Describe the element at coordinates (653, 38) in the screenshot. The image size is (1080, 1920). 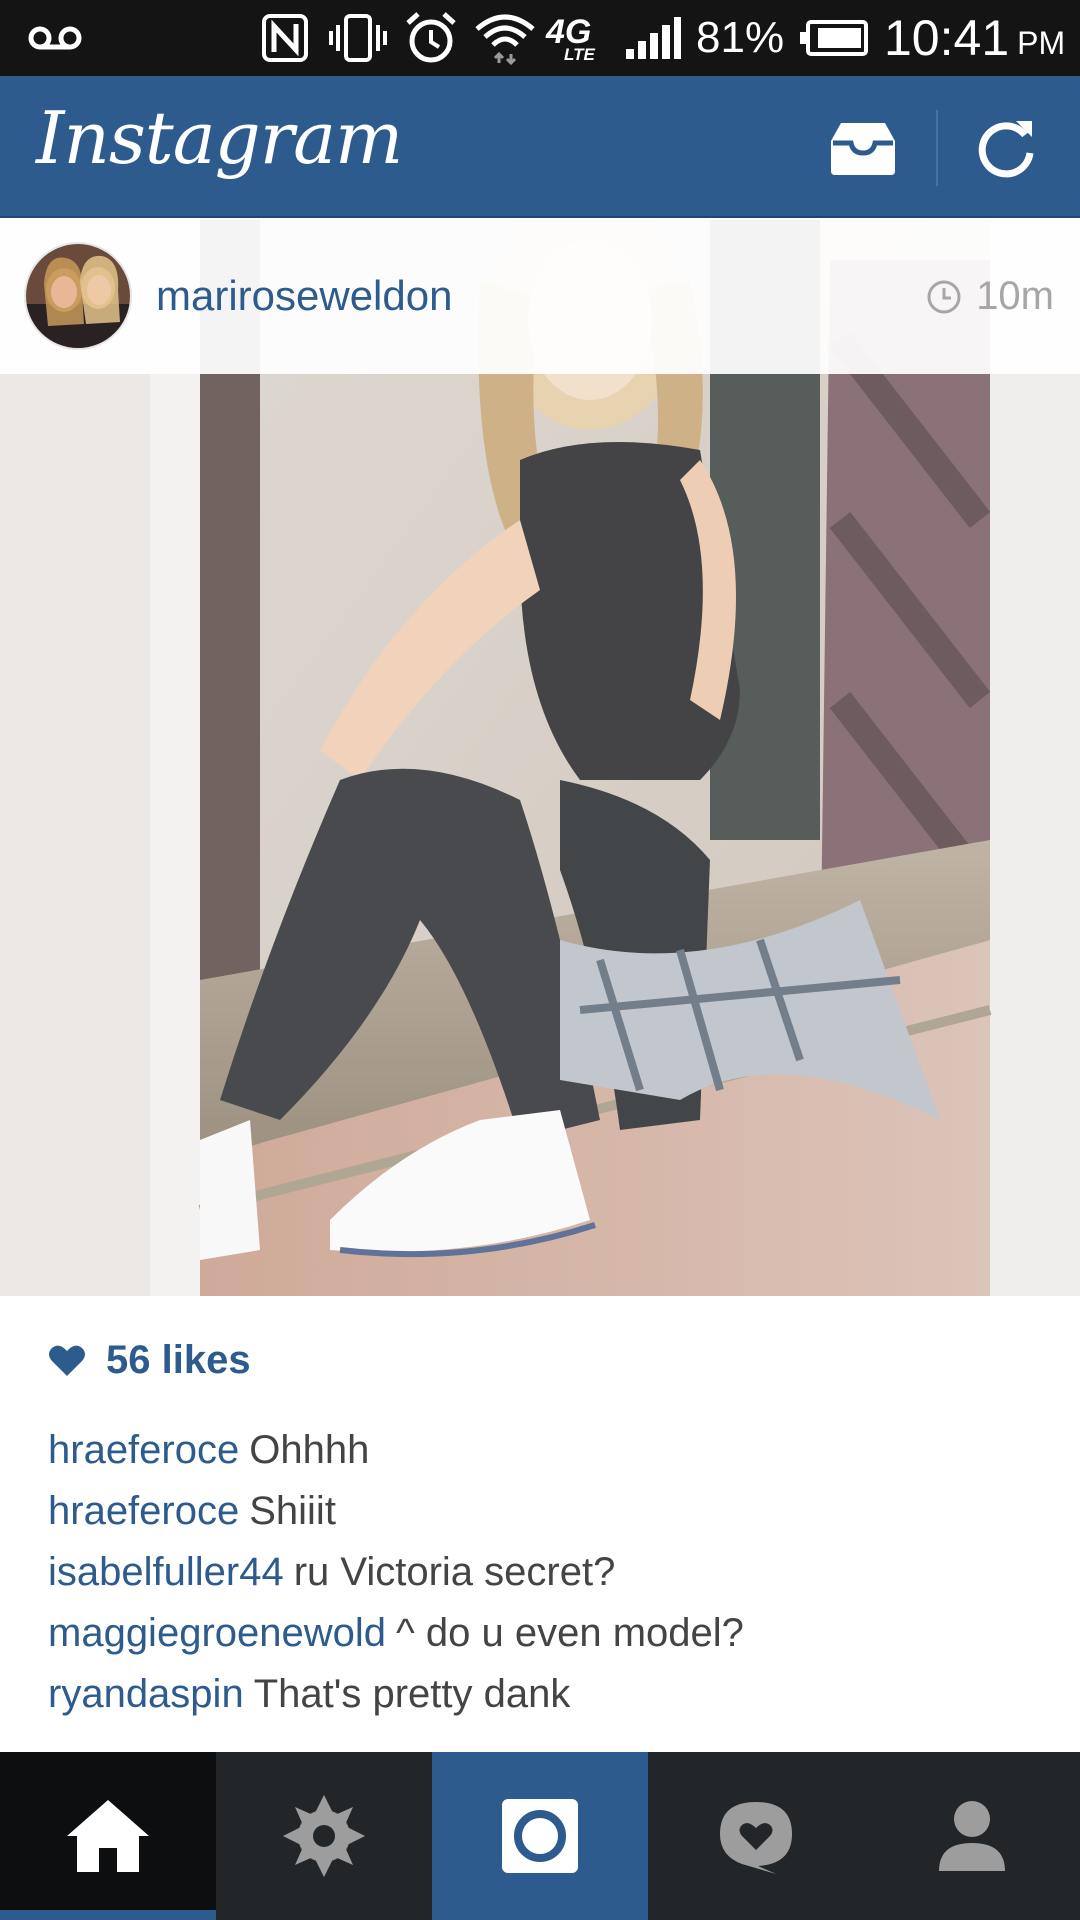
I see `signal-strength-icon` at that location.